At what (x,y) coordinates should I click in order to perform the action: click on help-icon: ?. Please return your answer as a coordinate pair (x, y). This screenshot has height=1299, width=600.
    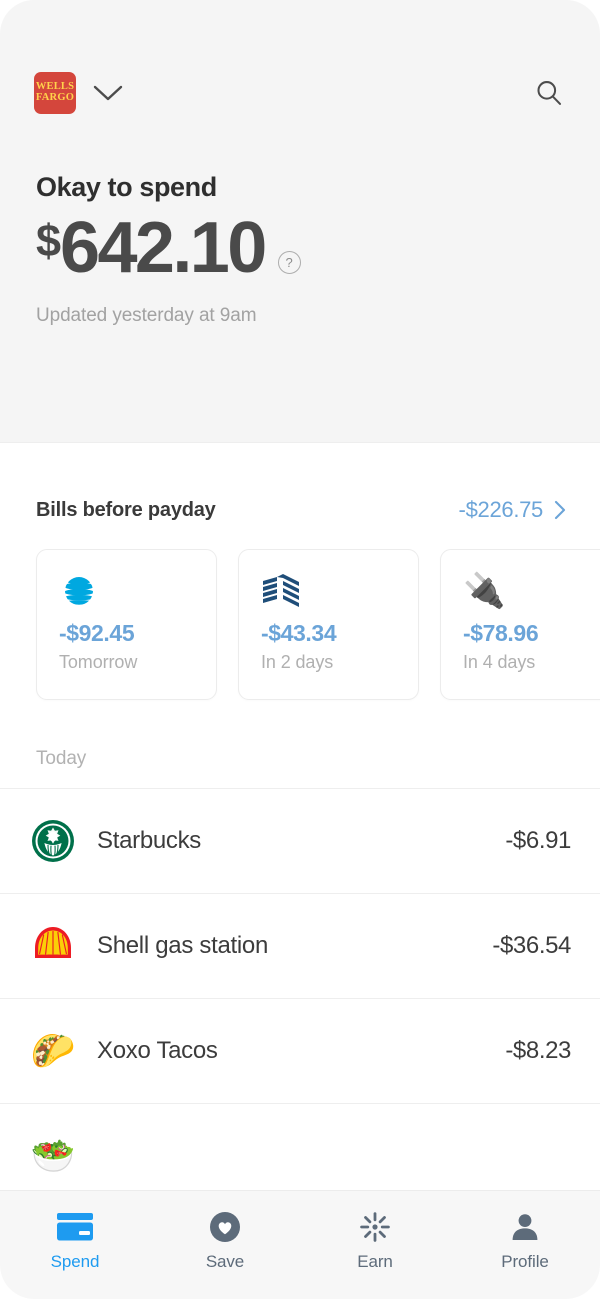
    Looking at the image, I should click on (289, 262).